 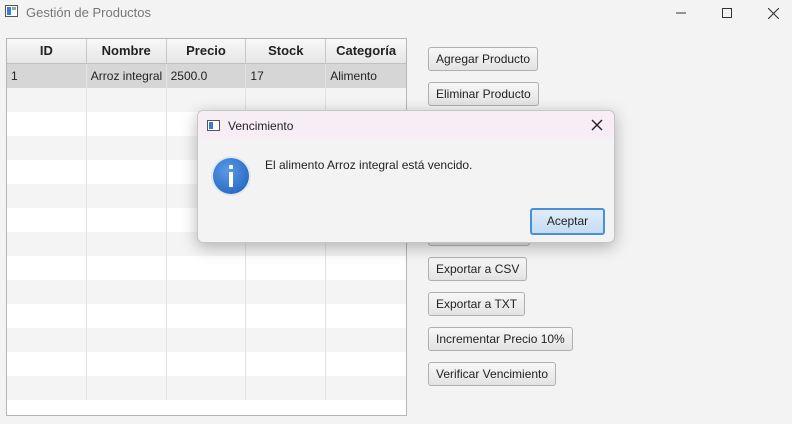 I want to click on dialog-title: Vencimiento, so click(x=261, y=126).